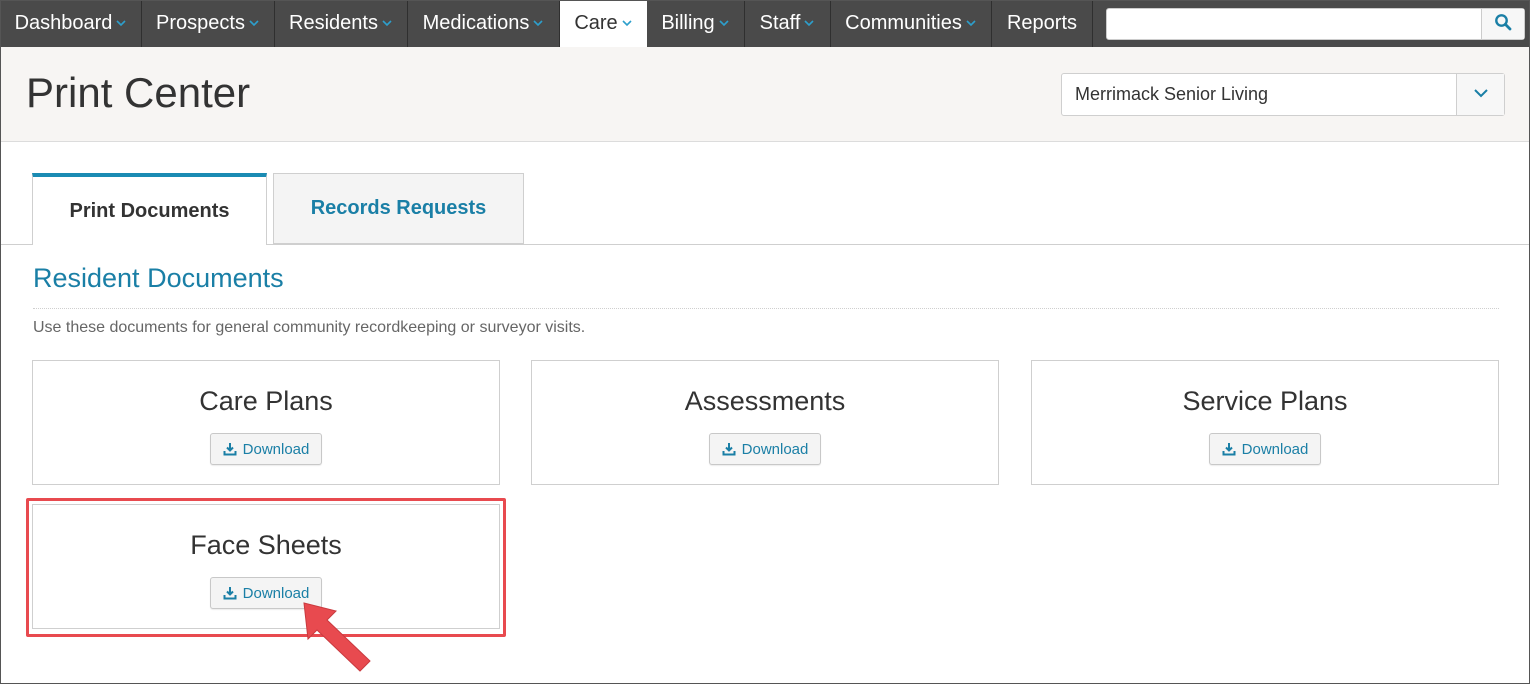 The height and width of the screenshot is (684, 1530). I want to click on tab-label: Print Documents, so click(149, 210).